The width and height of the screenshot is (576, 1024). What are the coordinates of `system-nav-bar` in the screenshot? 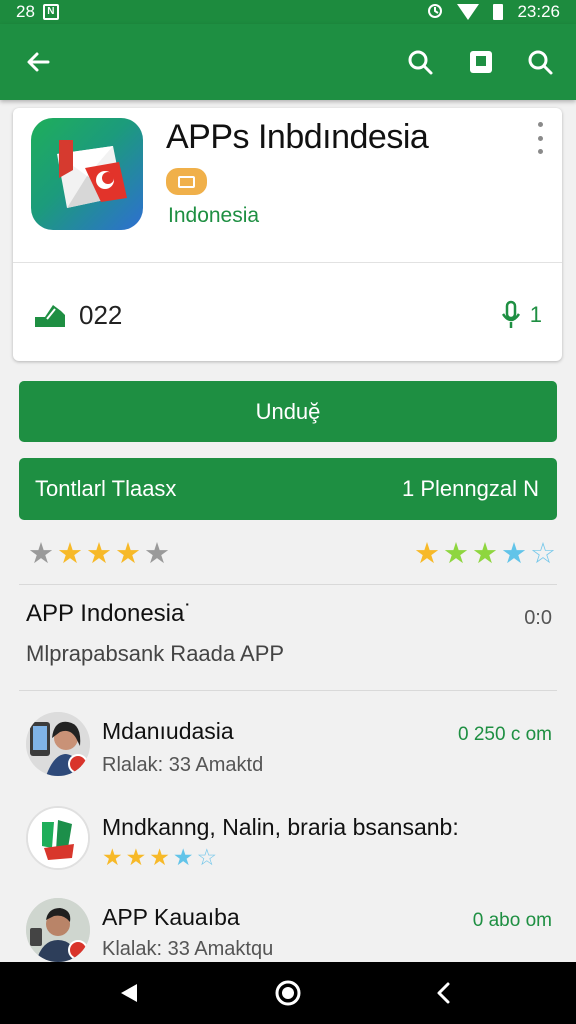 It's located at (288, 993).